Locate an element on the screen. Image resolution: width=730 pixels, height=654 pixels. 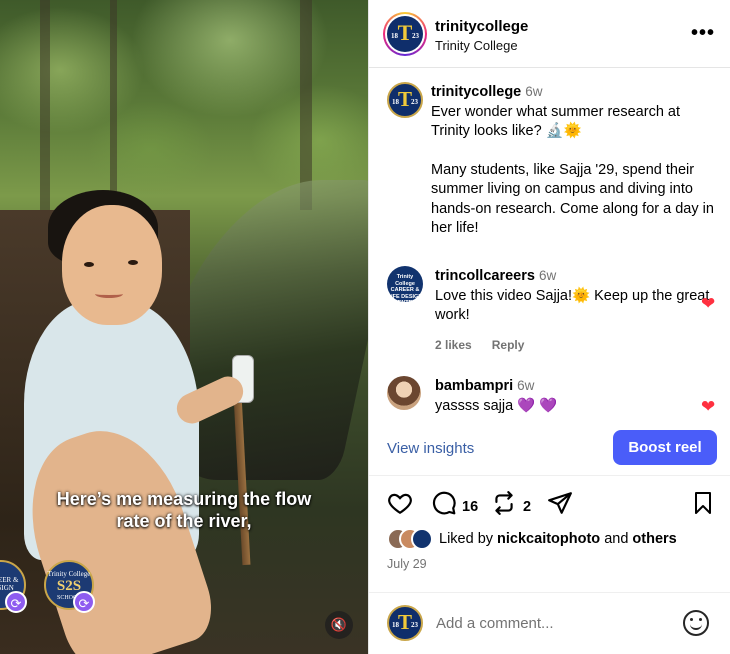
mouth is located at coordinates (109, 294).